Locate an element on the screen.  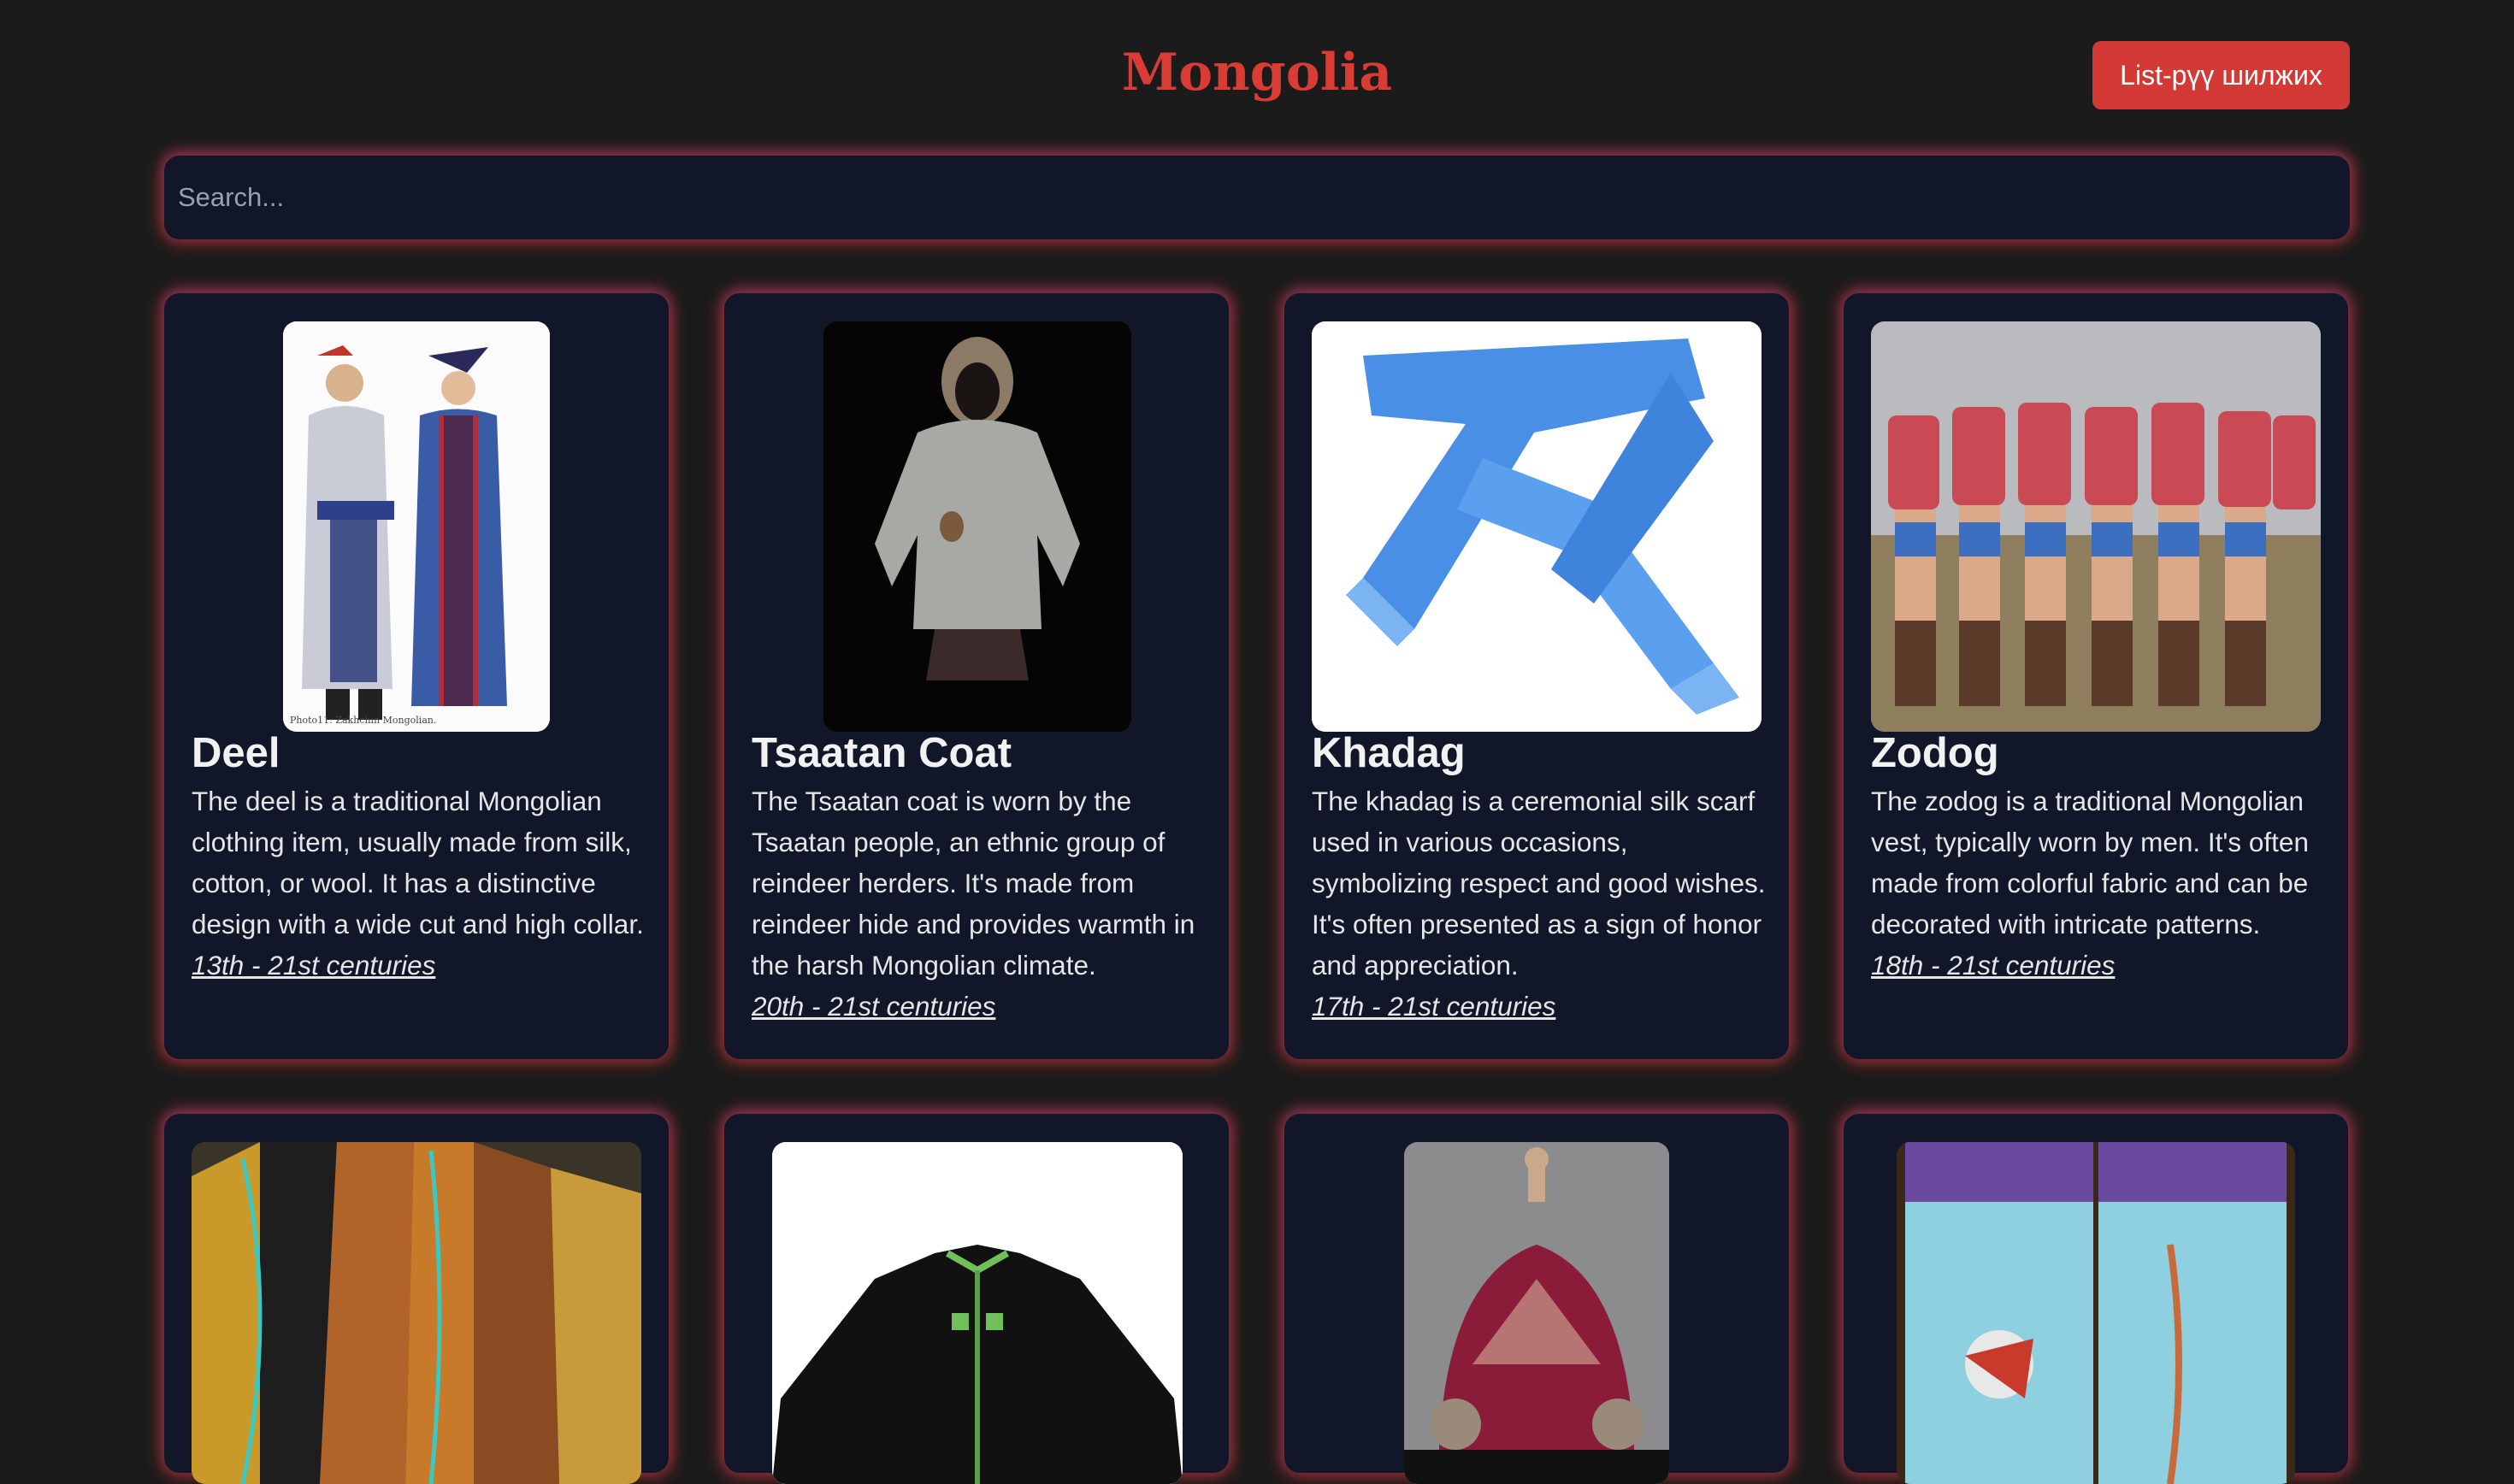
card-era-link: 17th - 21st centuries is located at coordinates (1543, 1006).